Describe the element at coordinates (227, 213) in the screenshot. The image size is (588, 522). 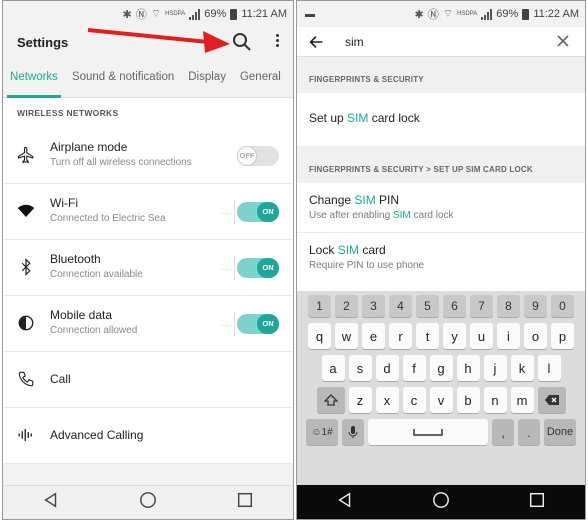
I see `wifi-more-icon: ···` at that location.